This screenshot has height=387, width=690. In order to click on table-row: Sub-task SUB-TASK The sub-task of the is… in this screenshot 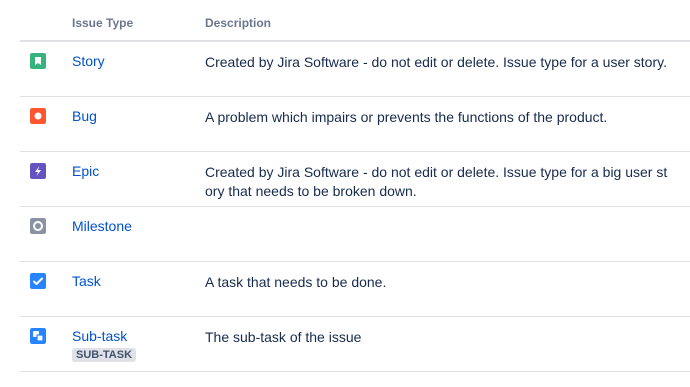, I will do `click(355, 344)`.